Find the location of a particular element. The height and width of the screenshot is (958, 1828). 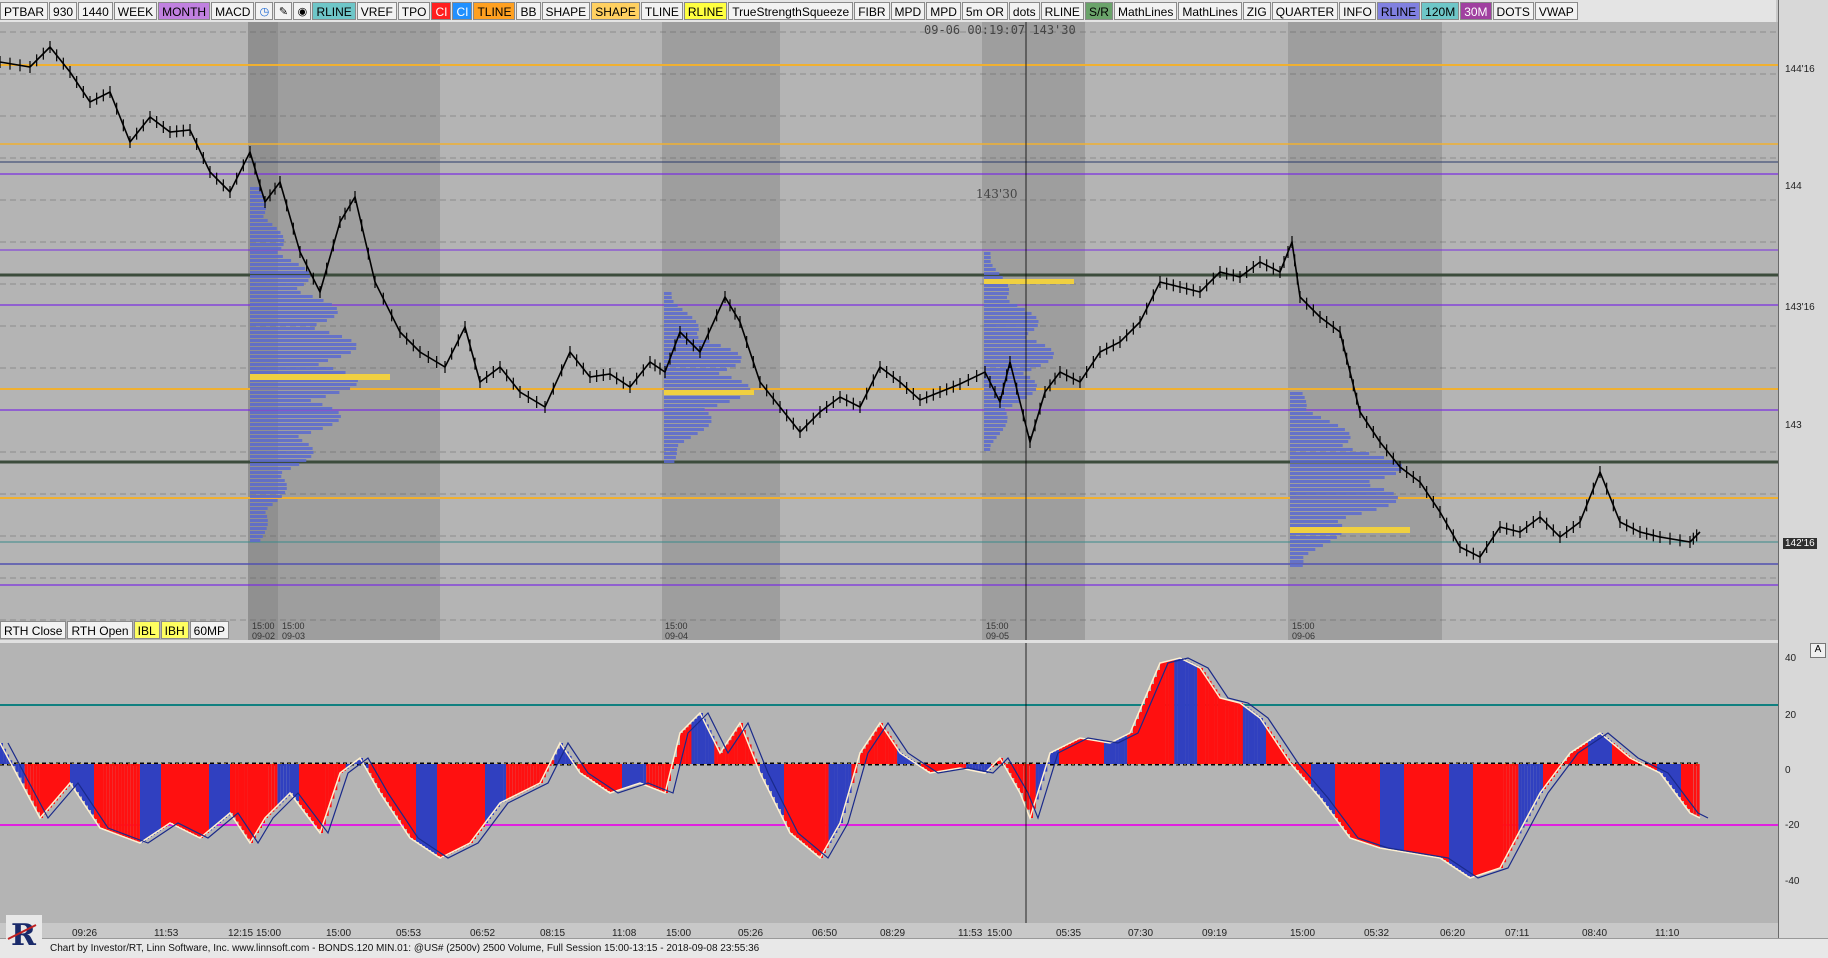

toolbar-tpo-button: TPO is located at coordinates (414, 11).